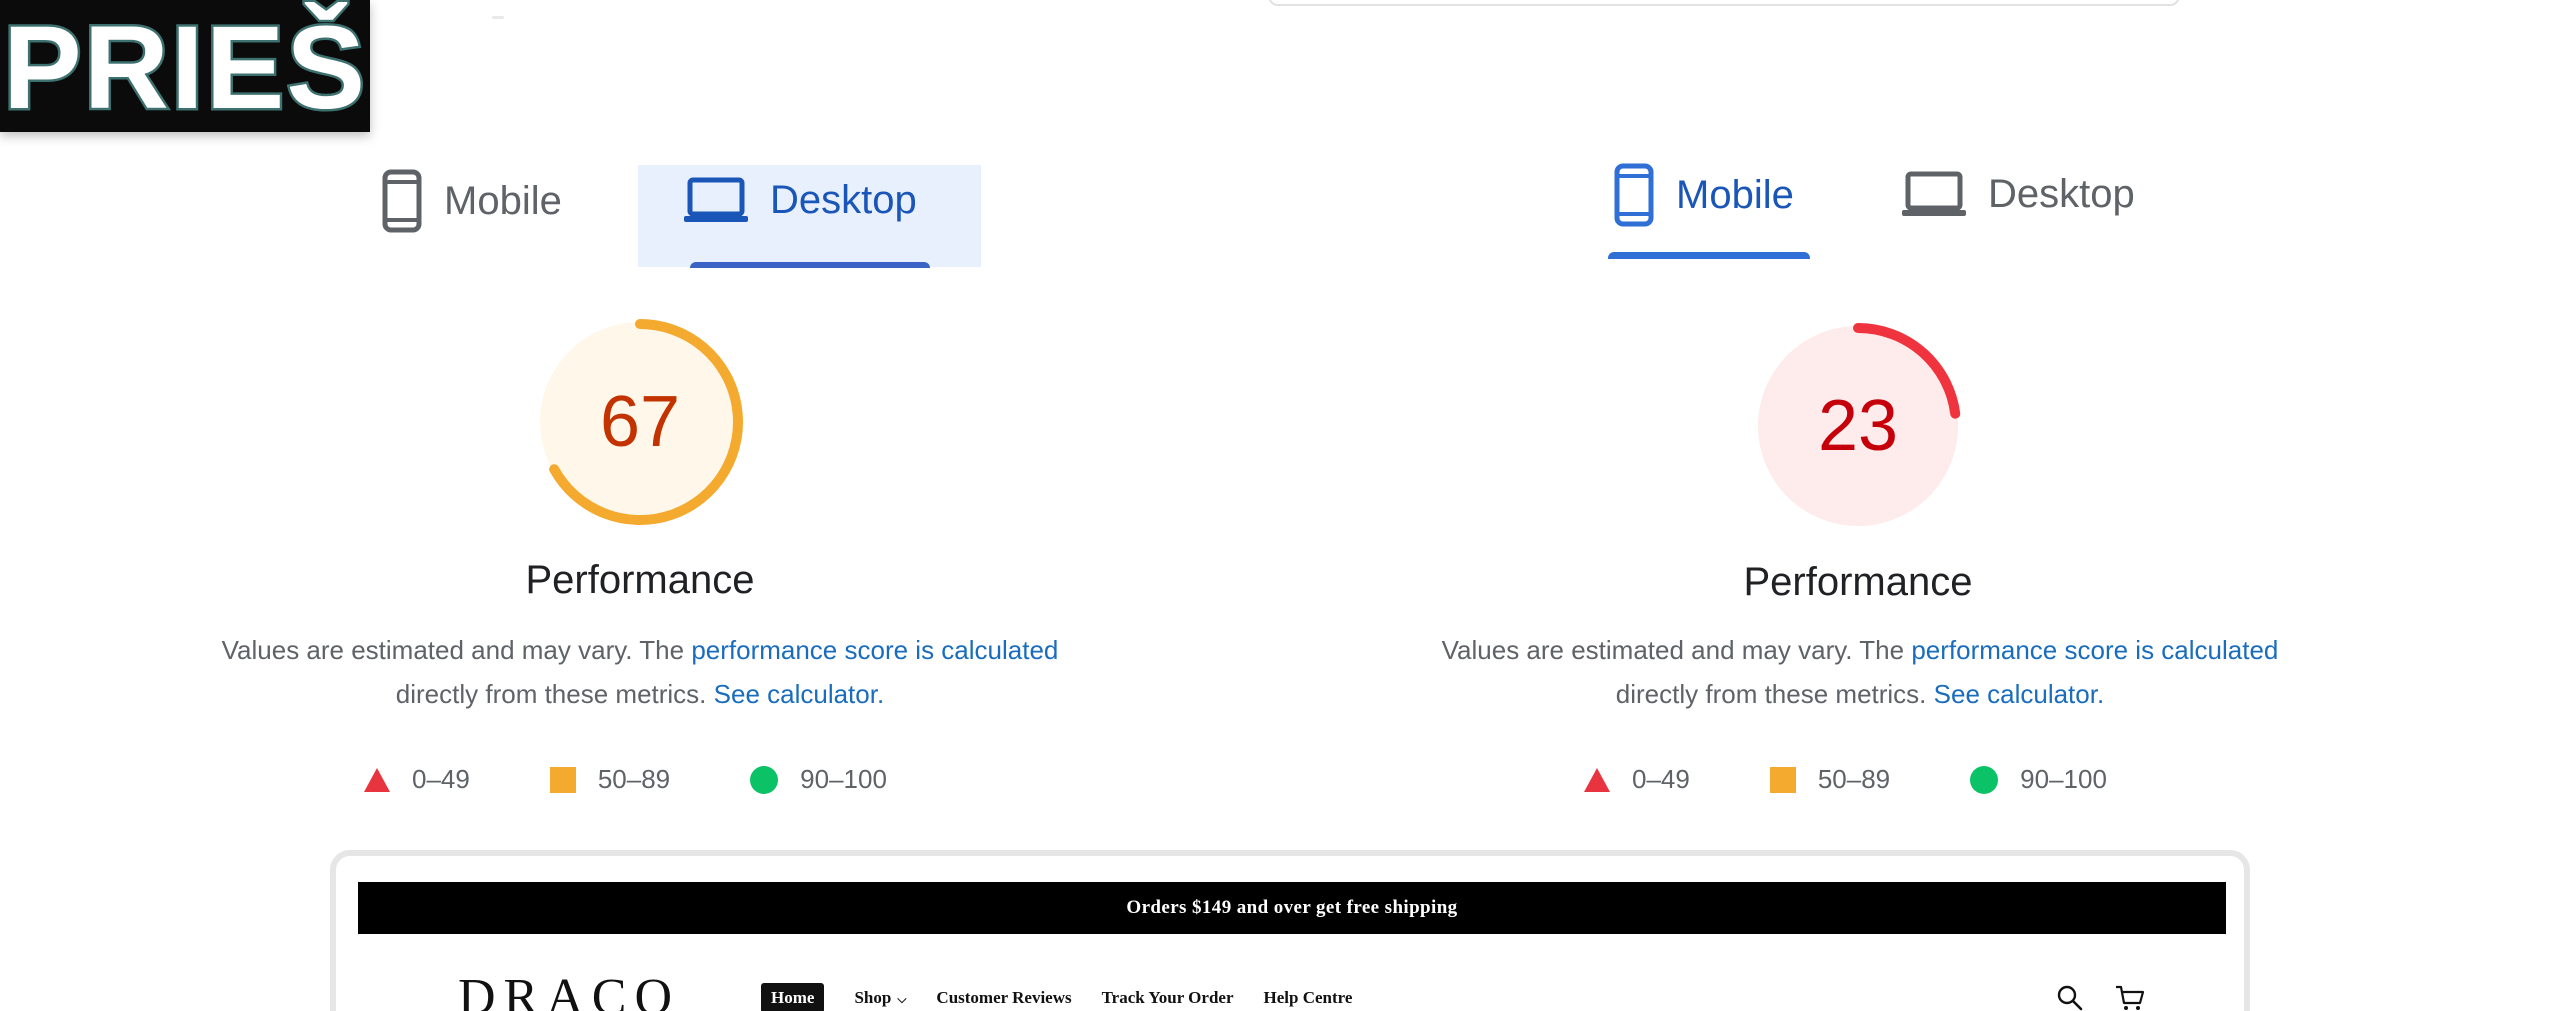  Describe the element at coordinates (1308, 998) in the screenshot. I see `nav-help-centre: Help Centre` at that location.